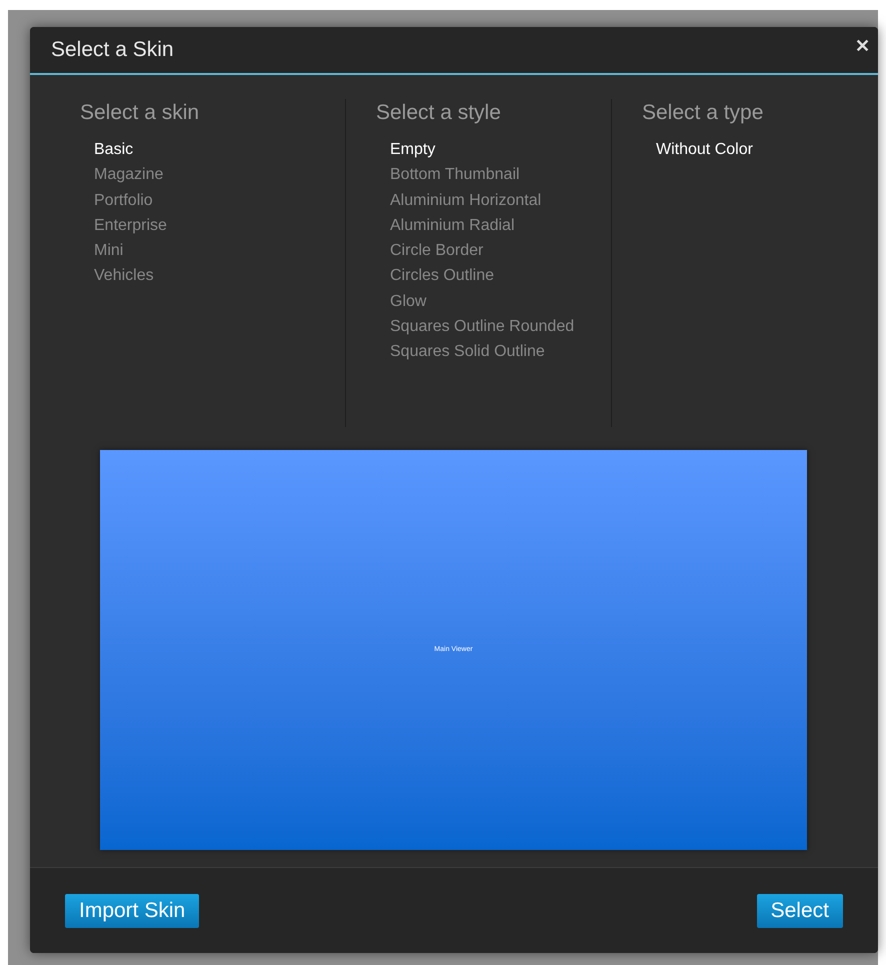 This screenshot has height=965, width=886. What do you see at coordinates (466, 200) in the screenshot?
I see `list-item: Aluminium Horizontal` at bounding box center [466, 200].